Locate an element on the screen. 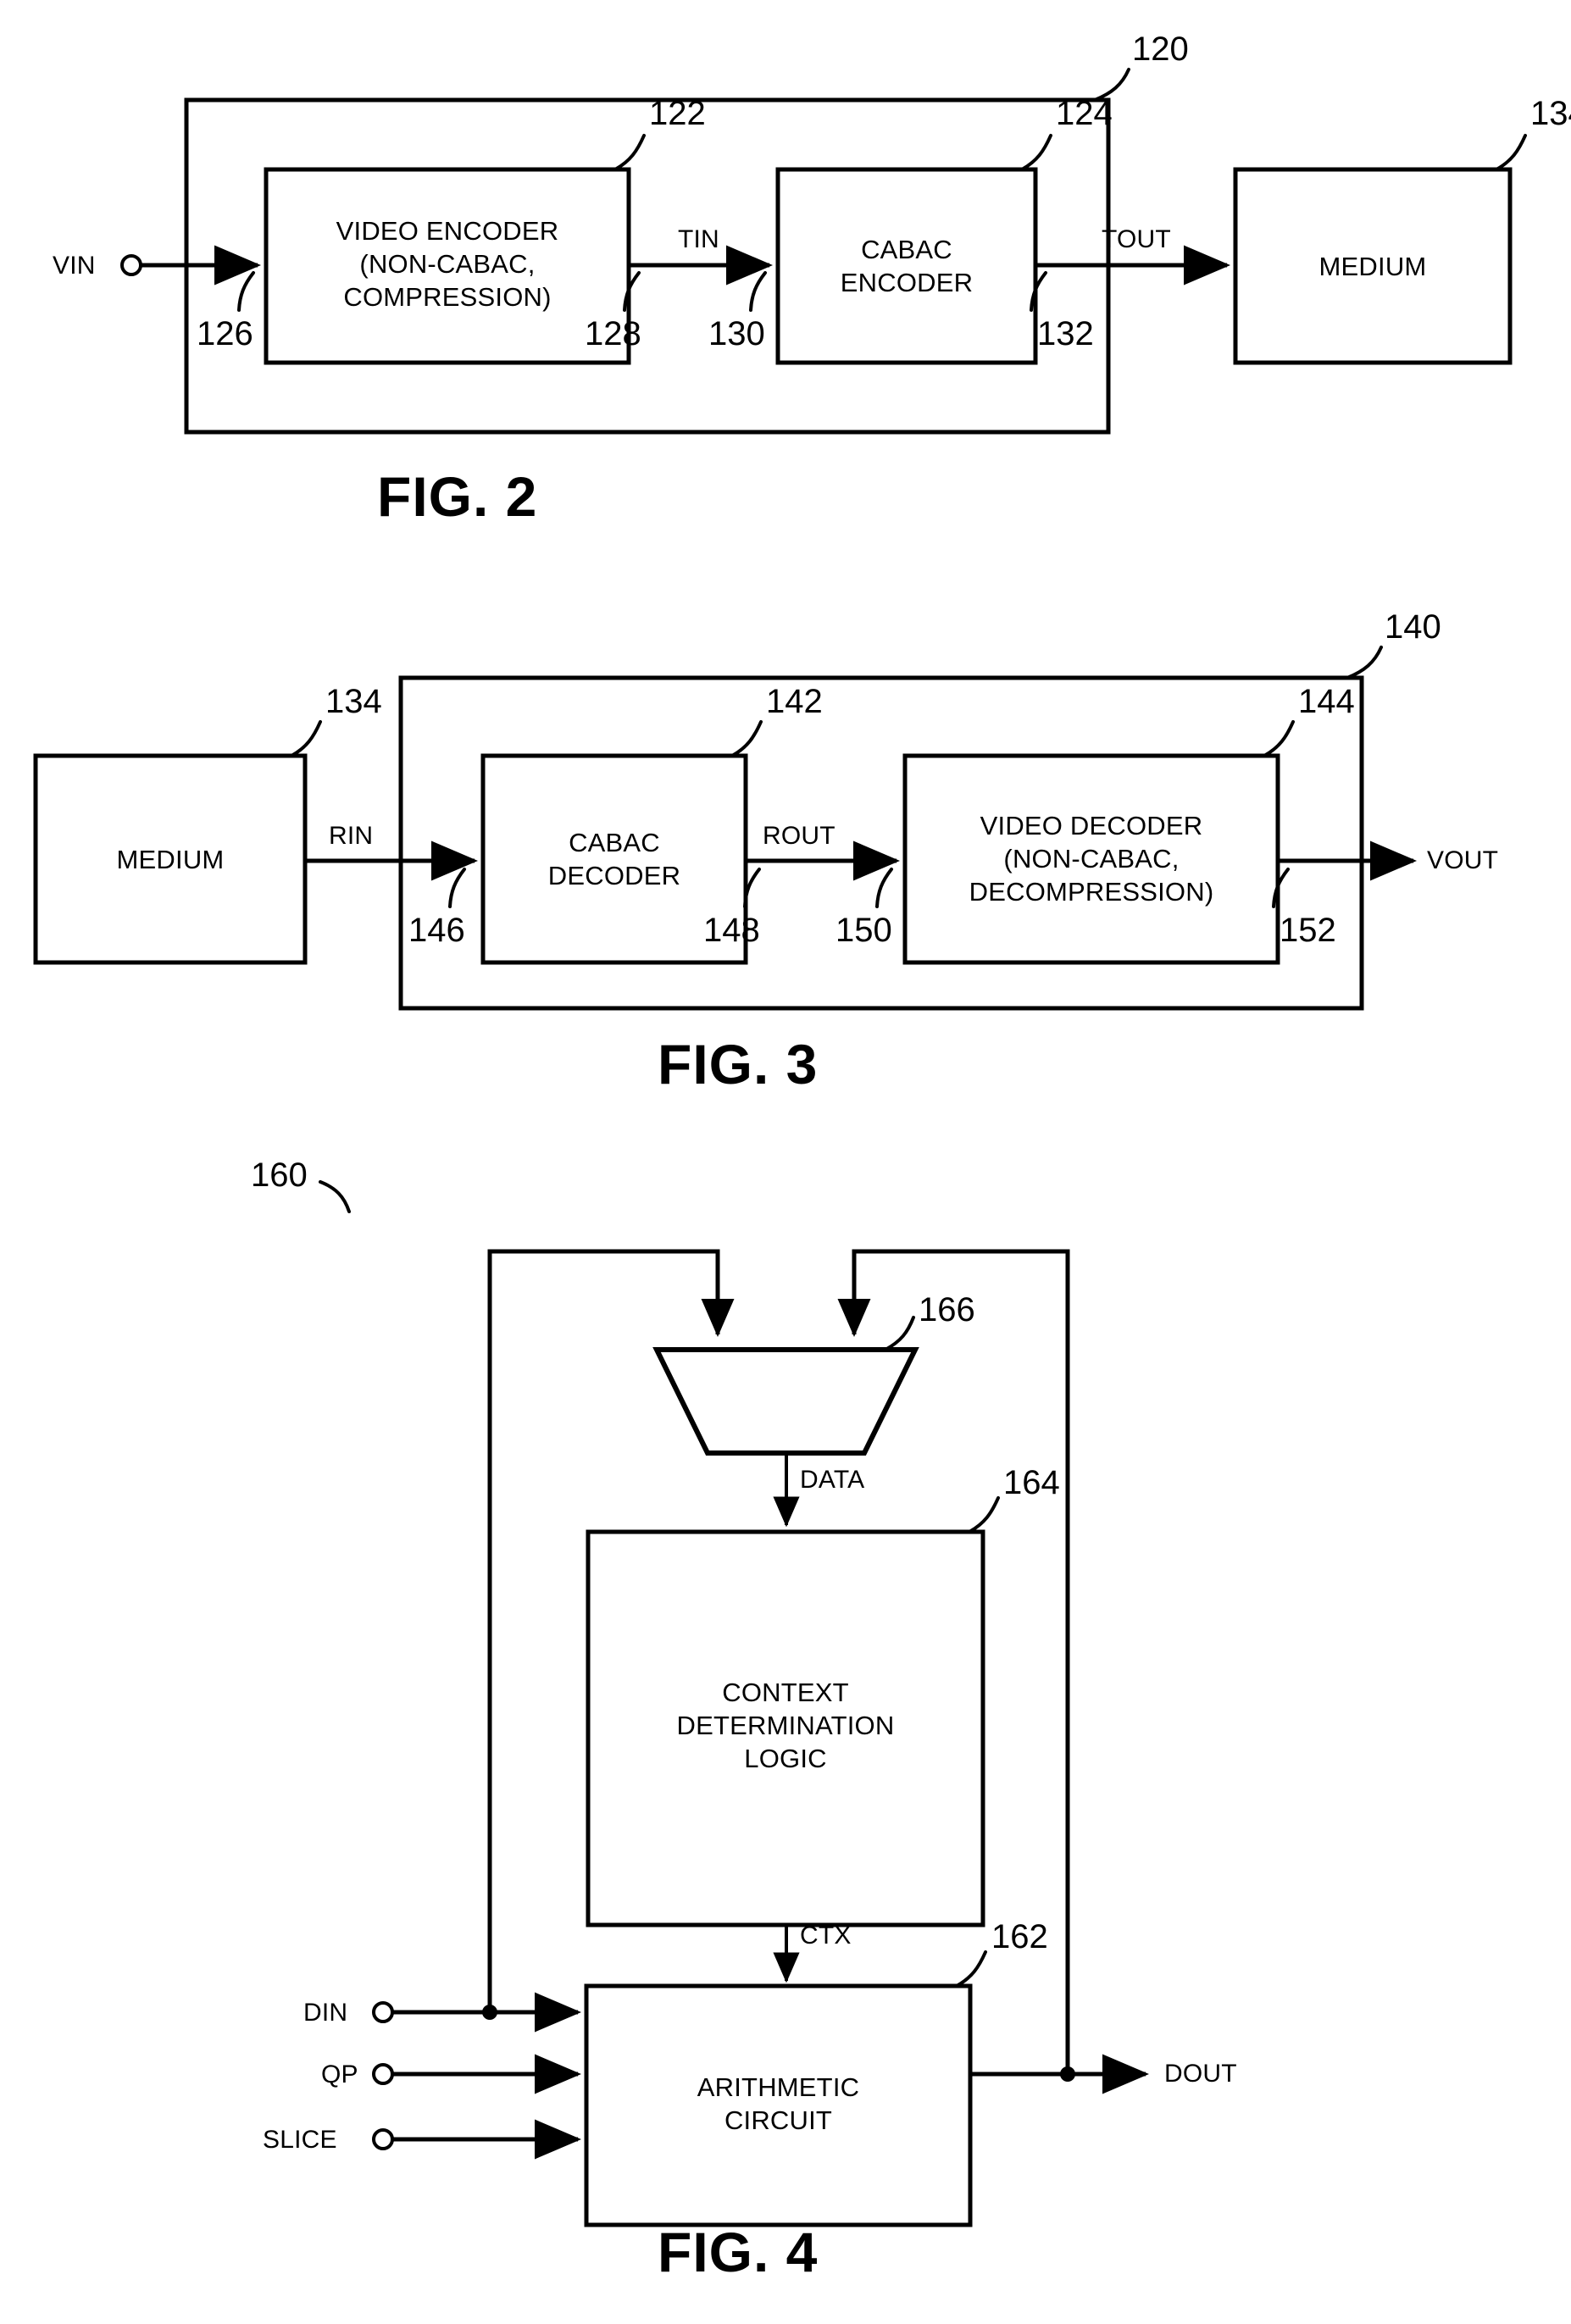 Image resolution: width=1571 pixels, height=2324 pixels. fig4-qp-signal-label: QP is located at coordinates (339, 2074).